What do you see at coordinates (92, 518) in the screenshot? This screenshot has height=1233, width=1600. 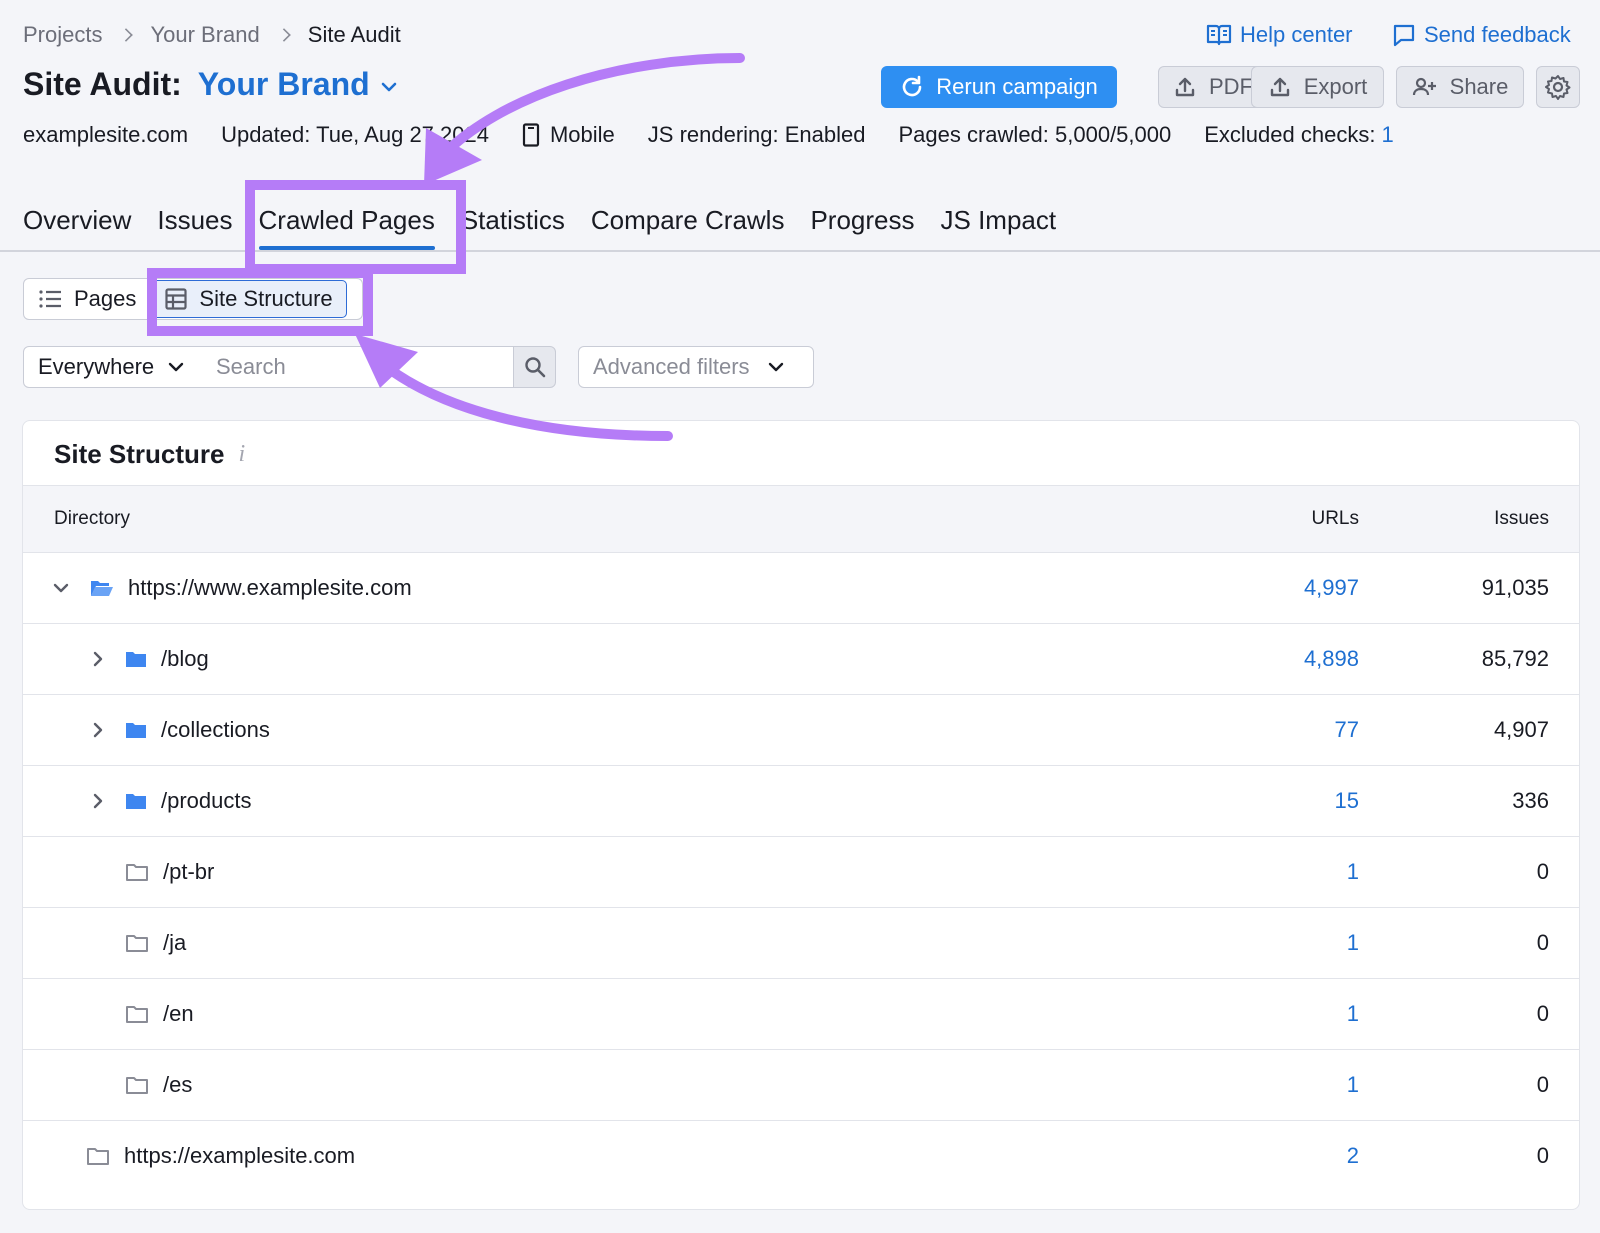 I see `column-directory: Directory` at bounding box center [92, 518].